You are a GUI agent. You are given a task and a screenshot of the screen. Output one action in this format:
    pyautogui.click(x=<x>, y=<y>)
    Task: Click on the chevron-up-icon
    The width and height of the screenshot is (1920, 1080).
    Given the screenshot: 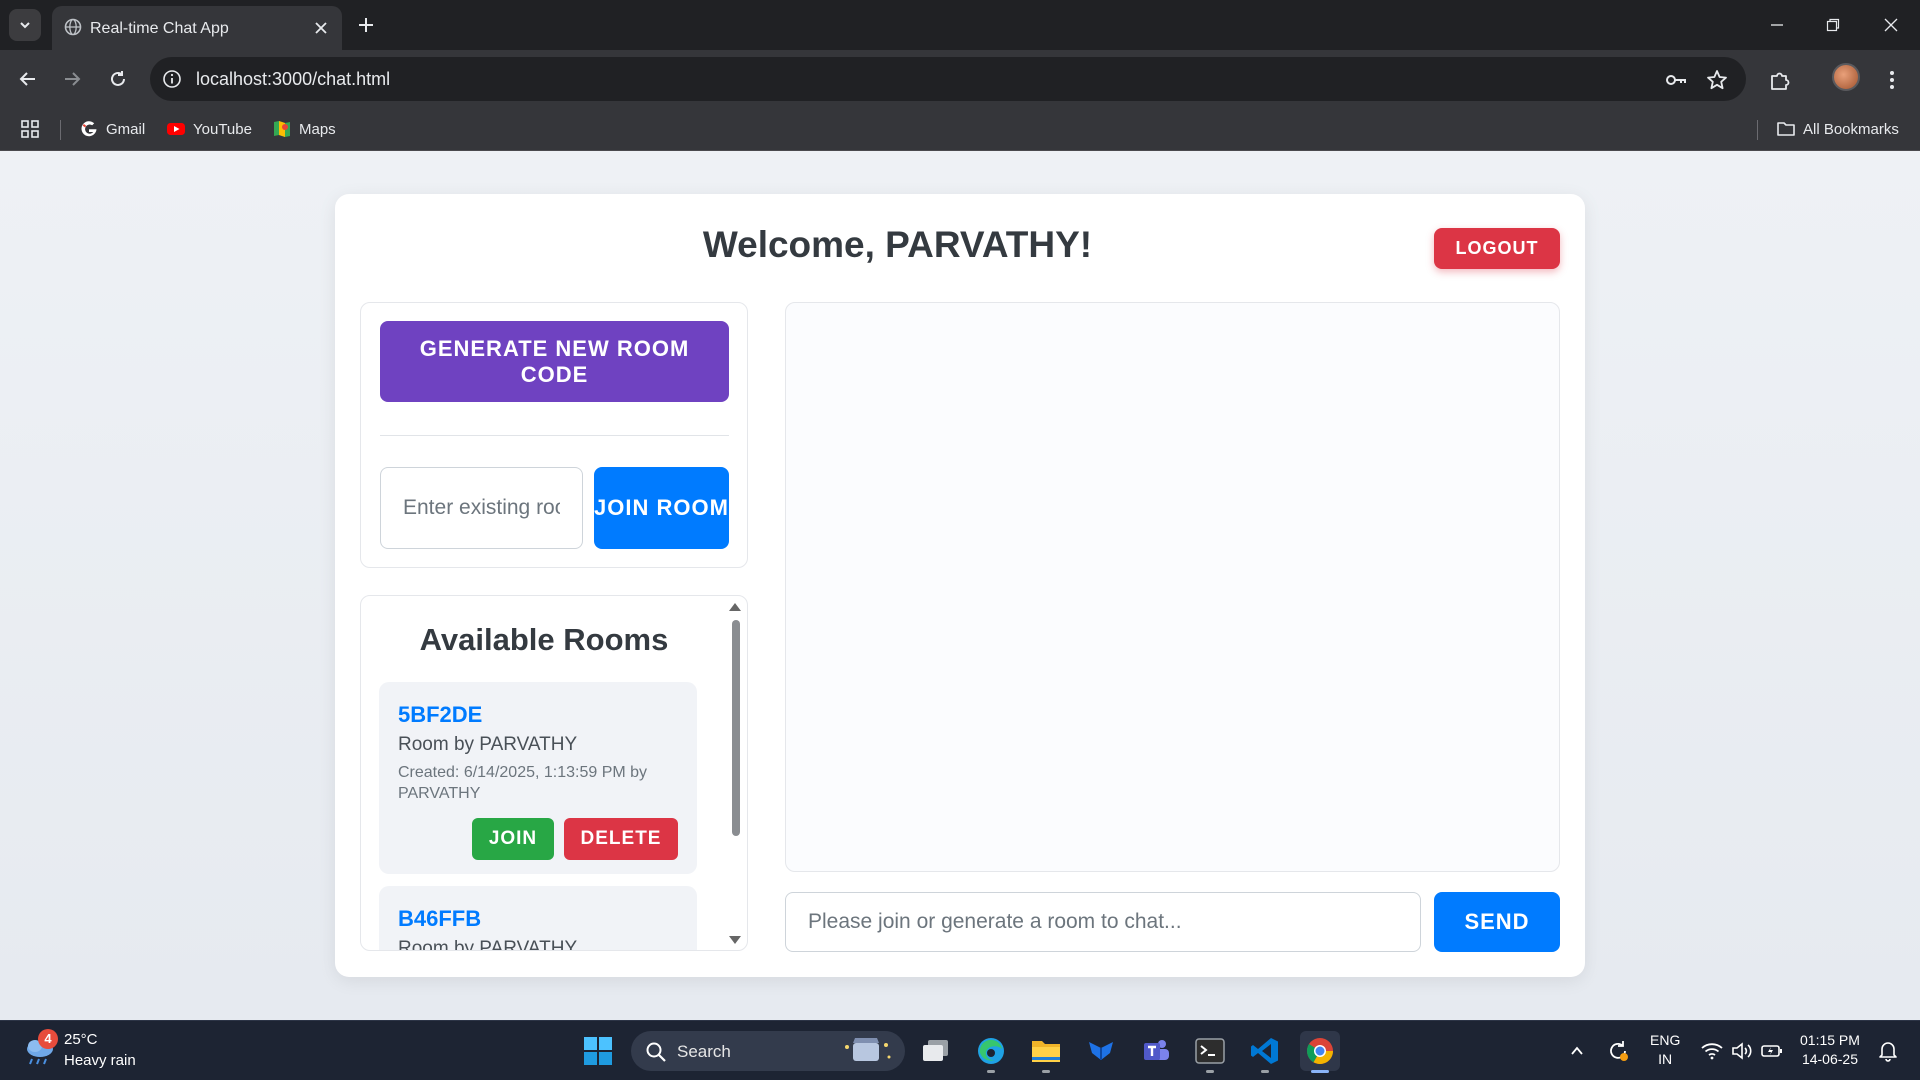 What is the action you would take?
    pyautogui.click(x=1577, y=1050)
    